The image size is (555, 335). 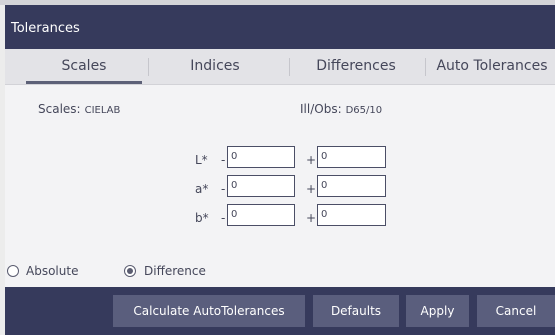 I want to click on difference-label: Difference, so click(x=175, y=271).